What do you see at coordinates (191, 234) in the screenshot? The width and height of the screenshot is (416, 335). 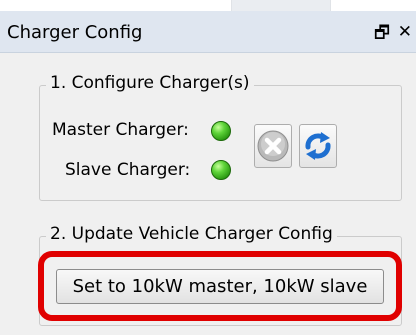 I see `update-vehicle-config-title: 2. Update Vehicle Charger Config` at bounding box center [191, 234].